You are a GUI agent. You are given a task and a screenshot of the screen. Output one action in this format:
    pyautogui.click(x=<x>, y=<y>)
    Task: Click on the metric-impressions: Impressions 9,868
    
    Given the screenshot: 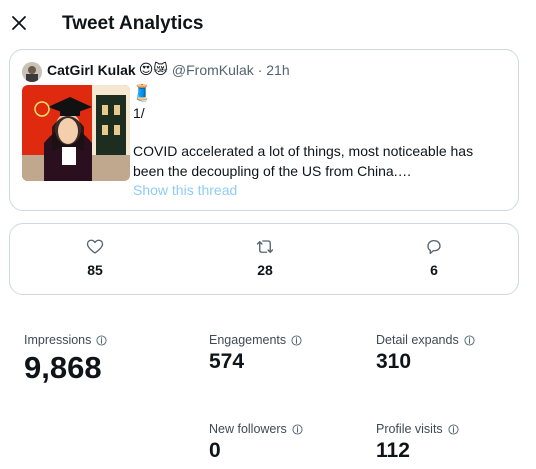 What is the action you would take?
    pyautogui.click(x=65, y=359)
    